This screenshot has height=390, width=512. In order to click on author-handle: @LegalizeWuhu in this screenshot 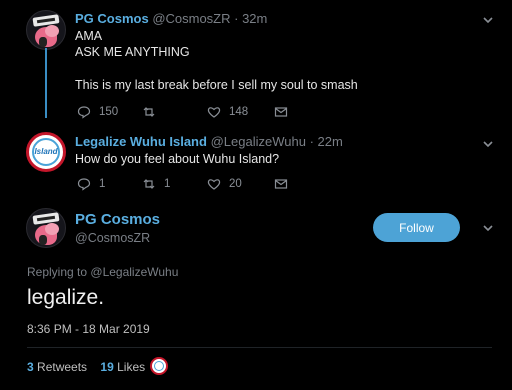, I will do `click(258, 141)`.